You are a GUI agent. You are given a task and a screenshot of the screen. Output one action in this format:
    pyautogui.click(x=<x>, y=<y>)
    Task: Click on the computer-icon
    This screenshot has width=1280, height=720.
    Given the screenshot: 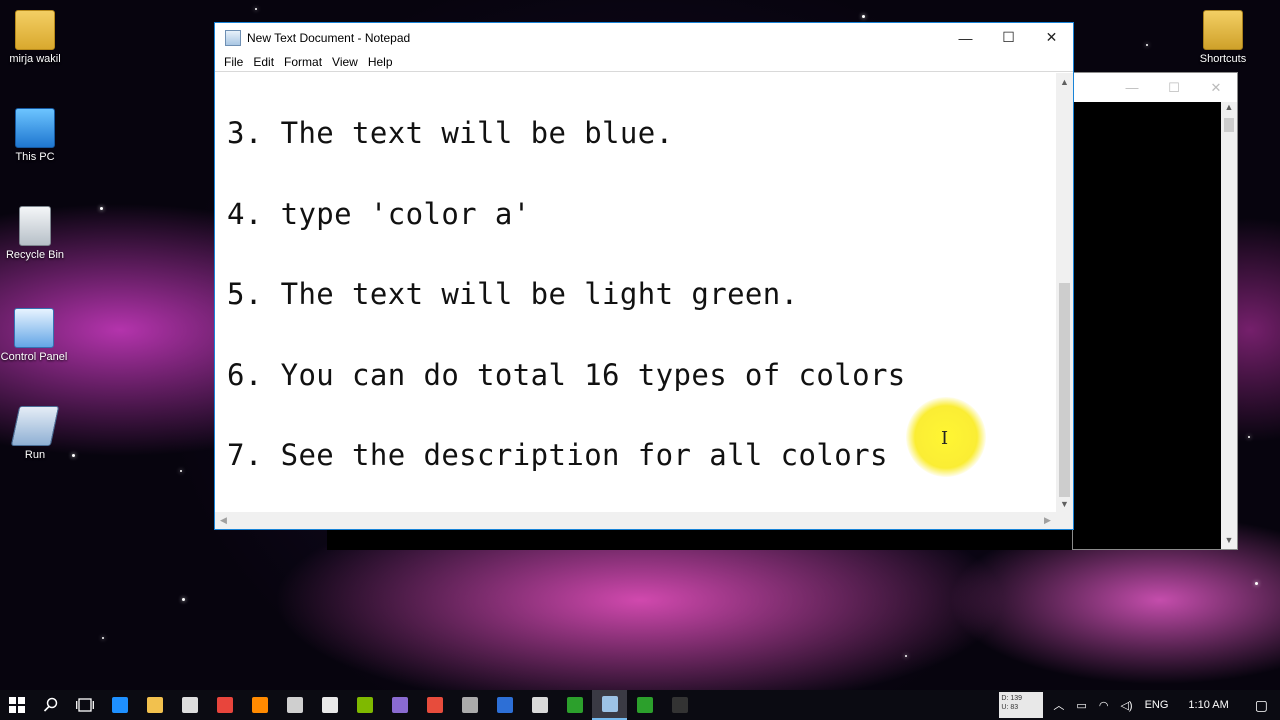 What is the action you would take?
    pyautogui.click(x=35, y=128)
    